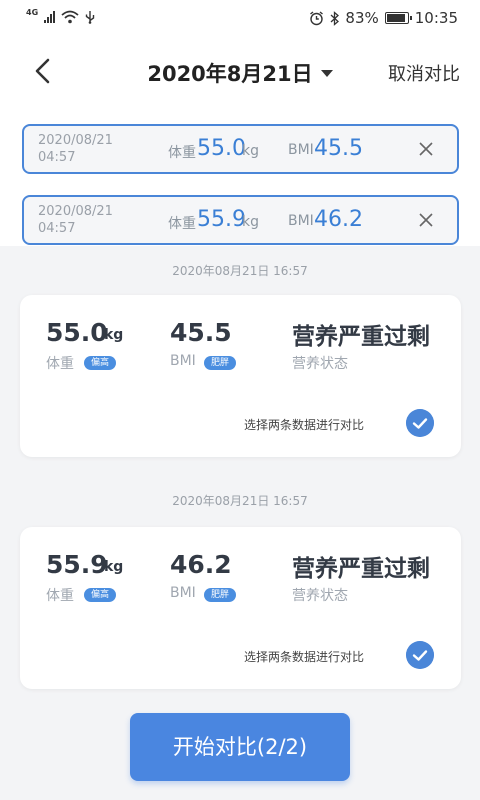 The width and height of the screenshot is (480, 800). Describe the element at coordinates (335, 18) in the screenshot. I see `bluetooth-icon` at that location.